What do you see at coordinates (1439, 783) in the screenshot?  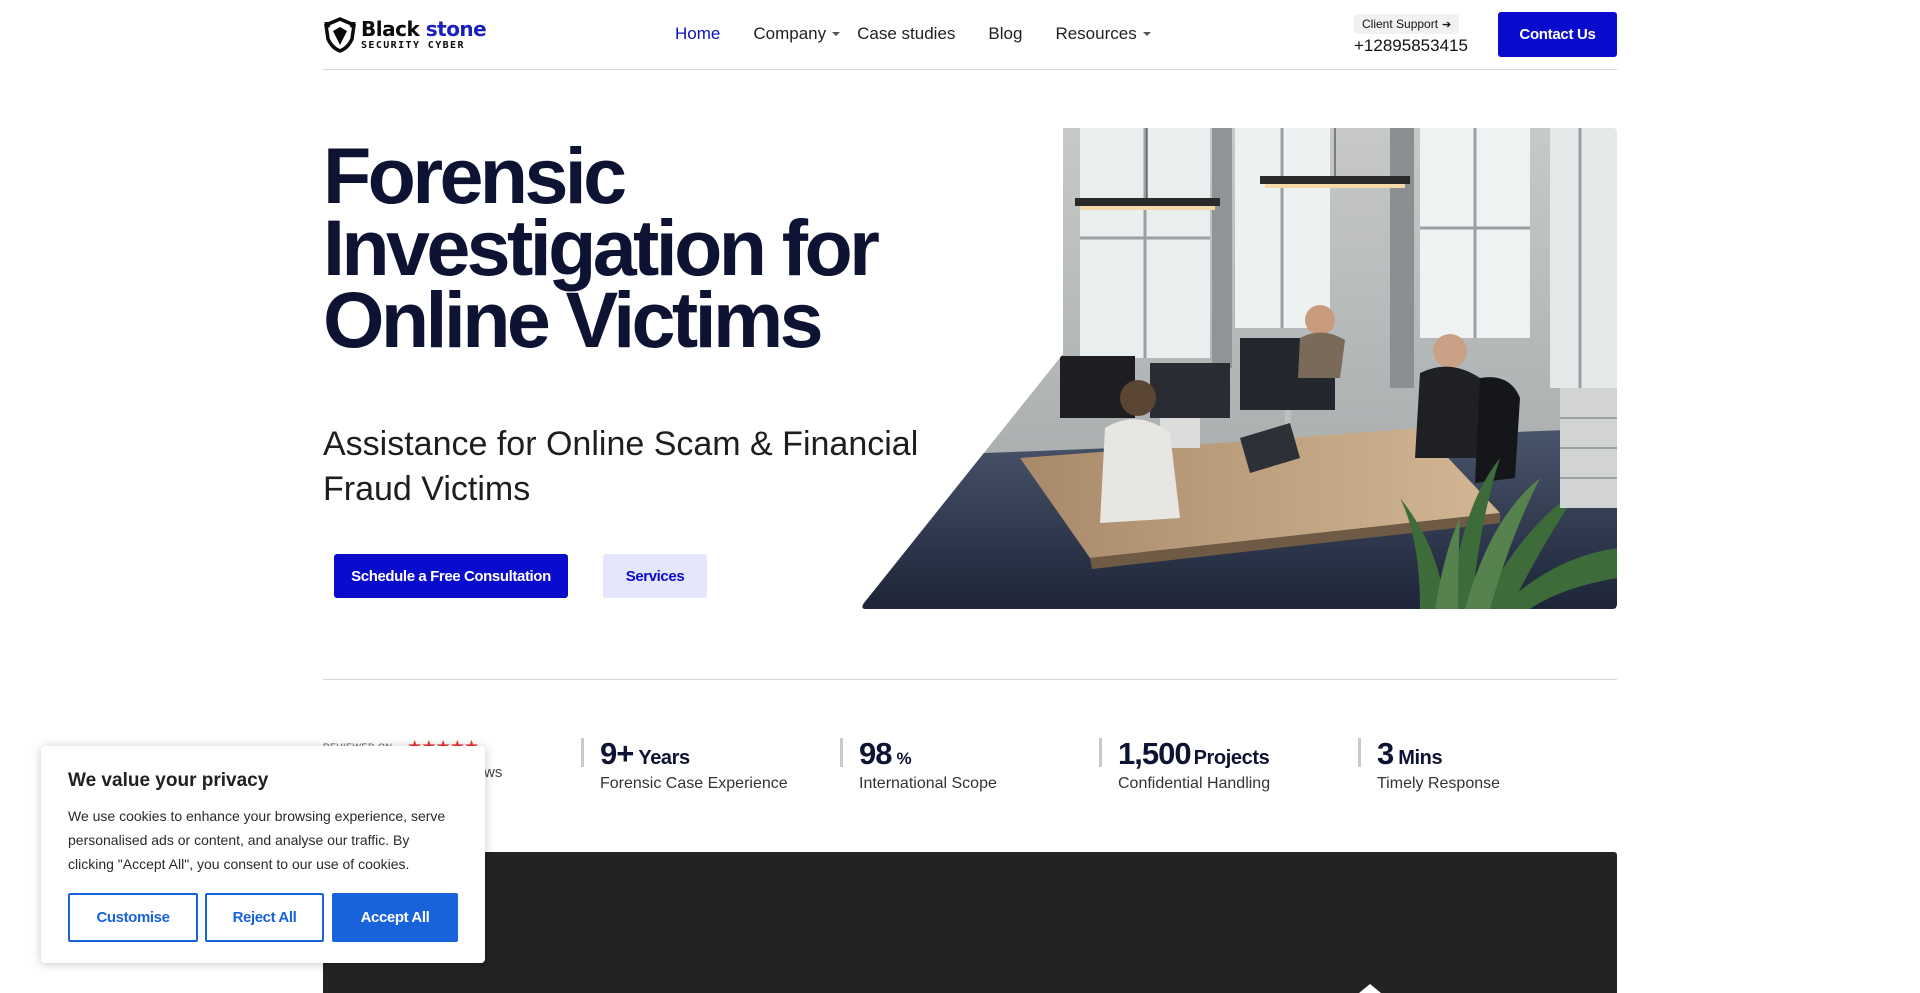 I see `stat-label: Timely Response` at bounding box center [1439, 783].